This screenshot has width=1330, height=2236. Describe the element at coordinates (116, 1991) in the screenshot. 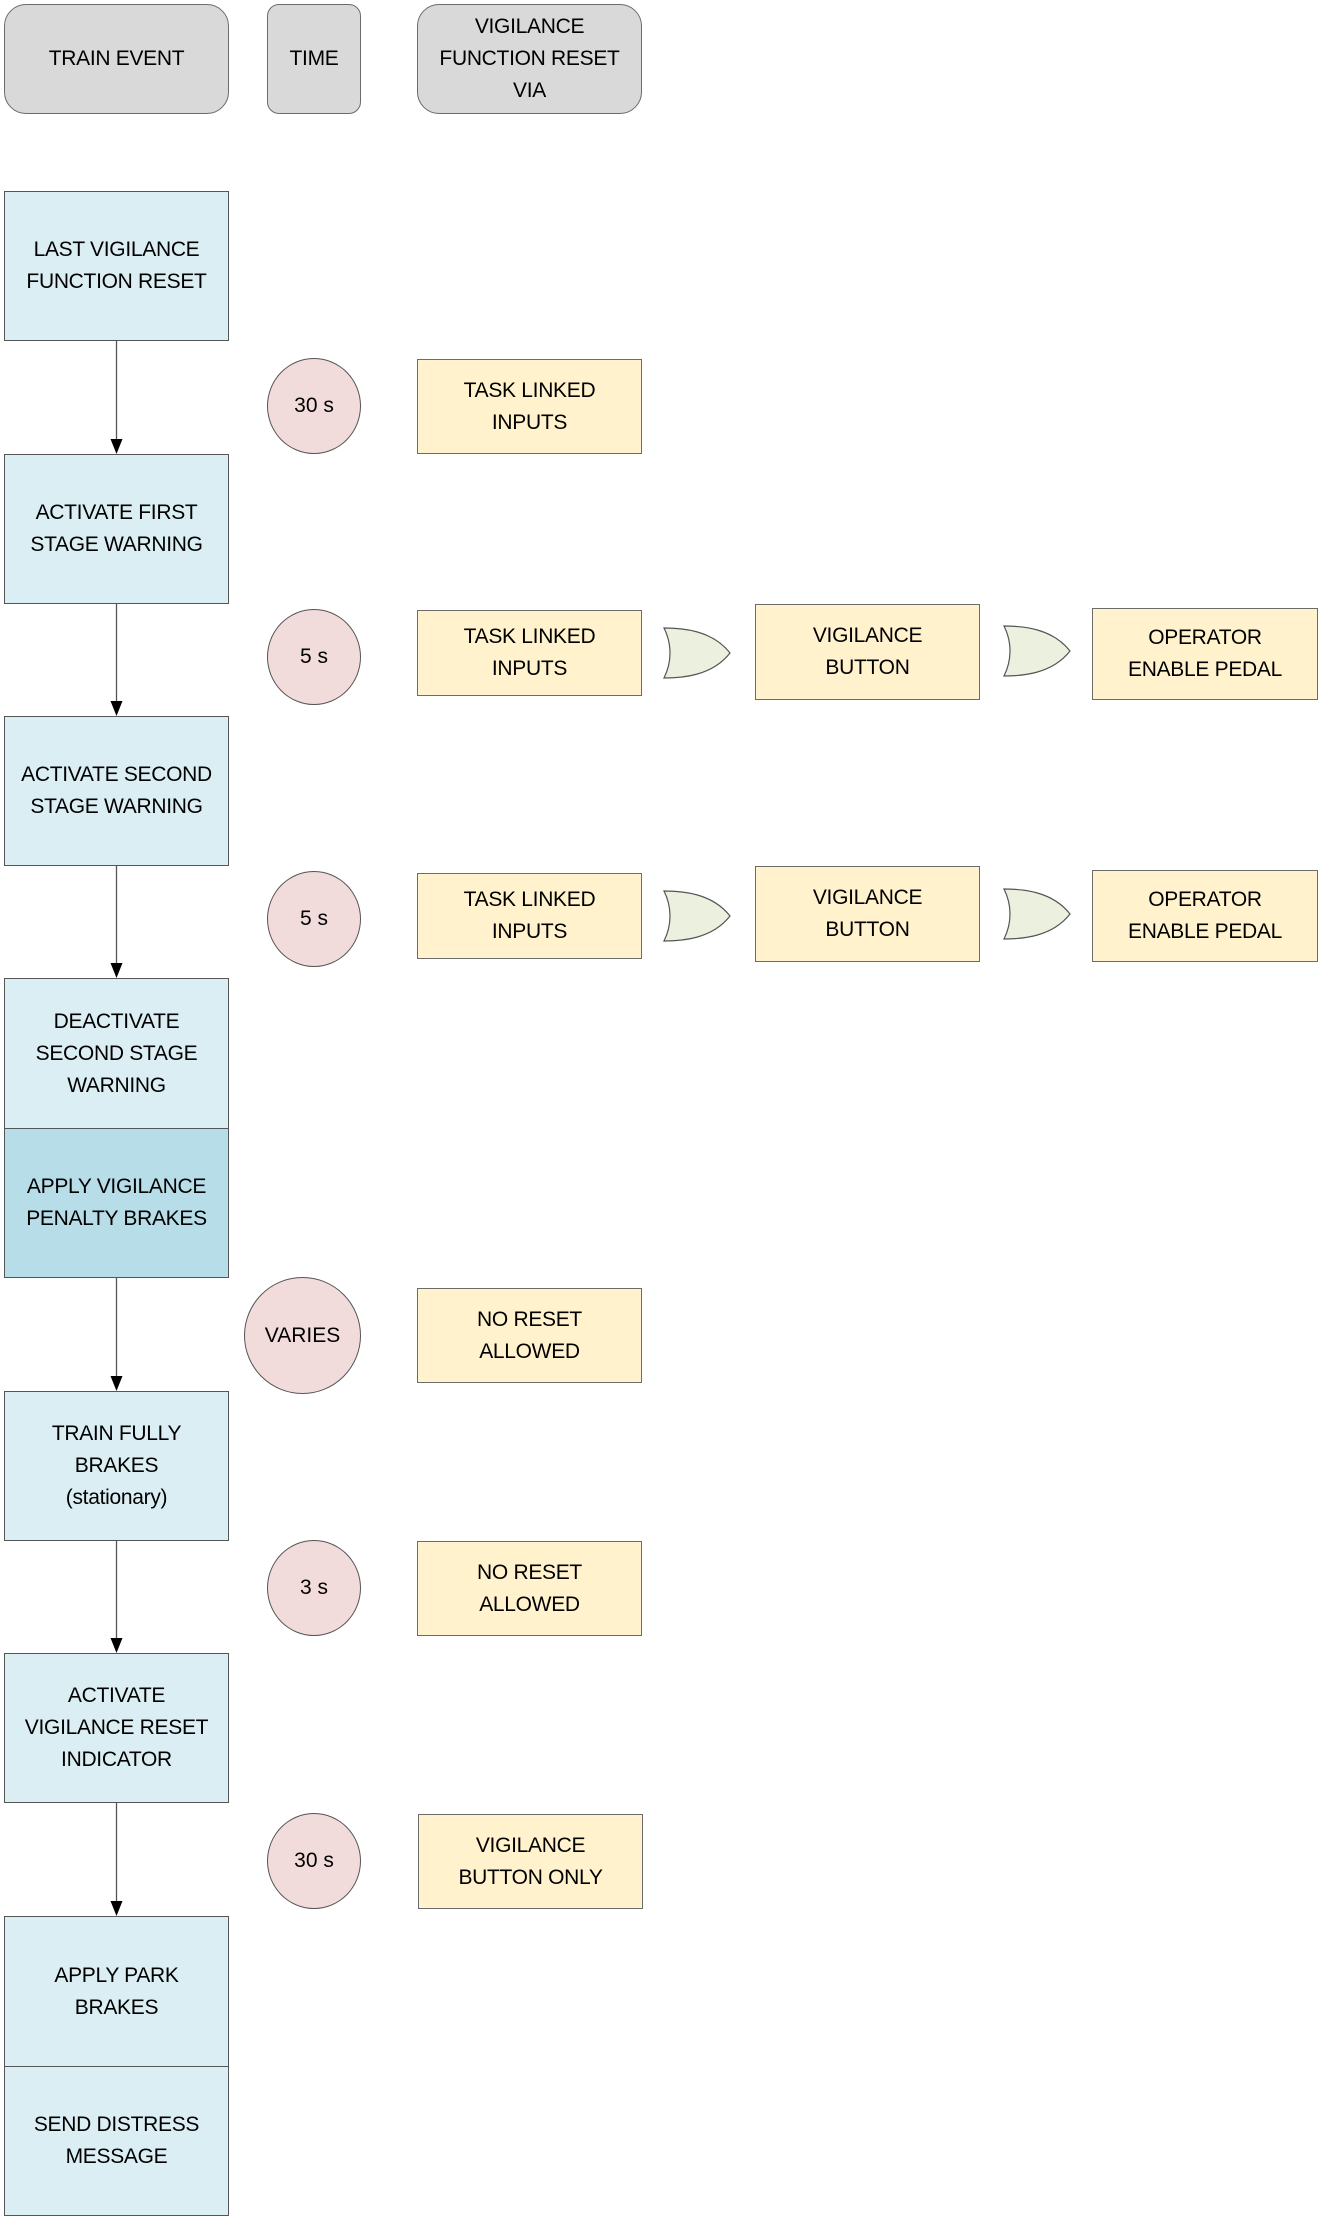

I see `event-park-brakes: APPLY PARK BRAKES` at that location.